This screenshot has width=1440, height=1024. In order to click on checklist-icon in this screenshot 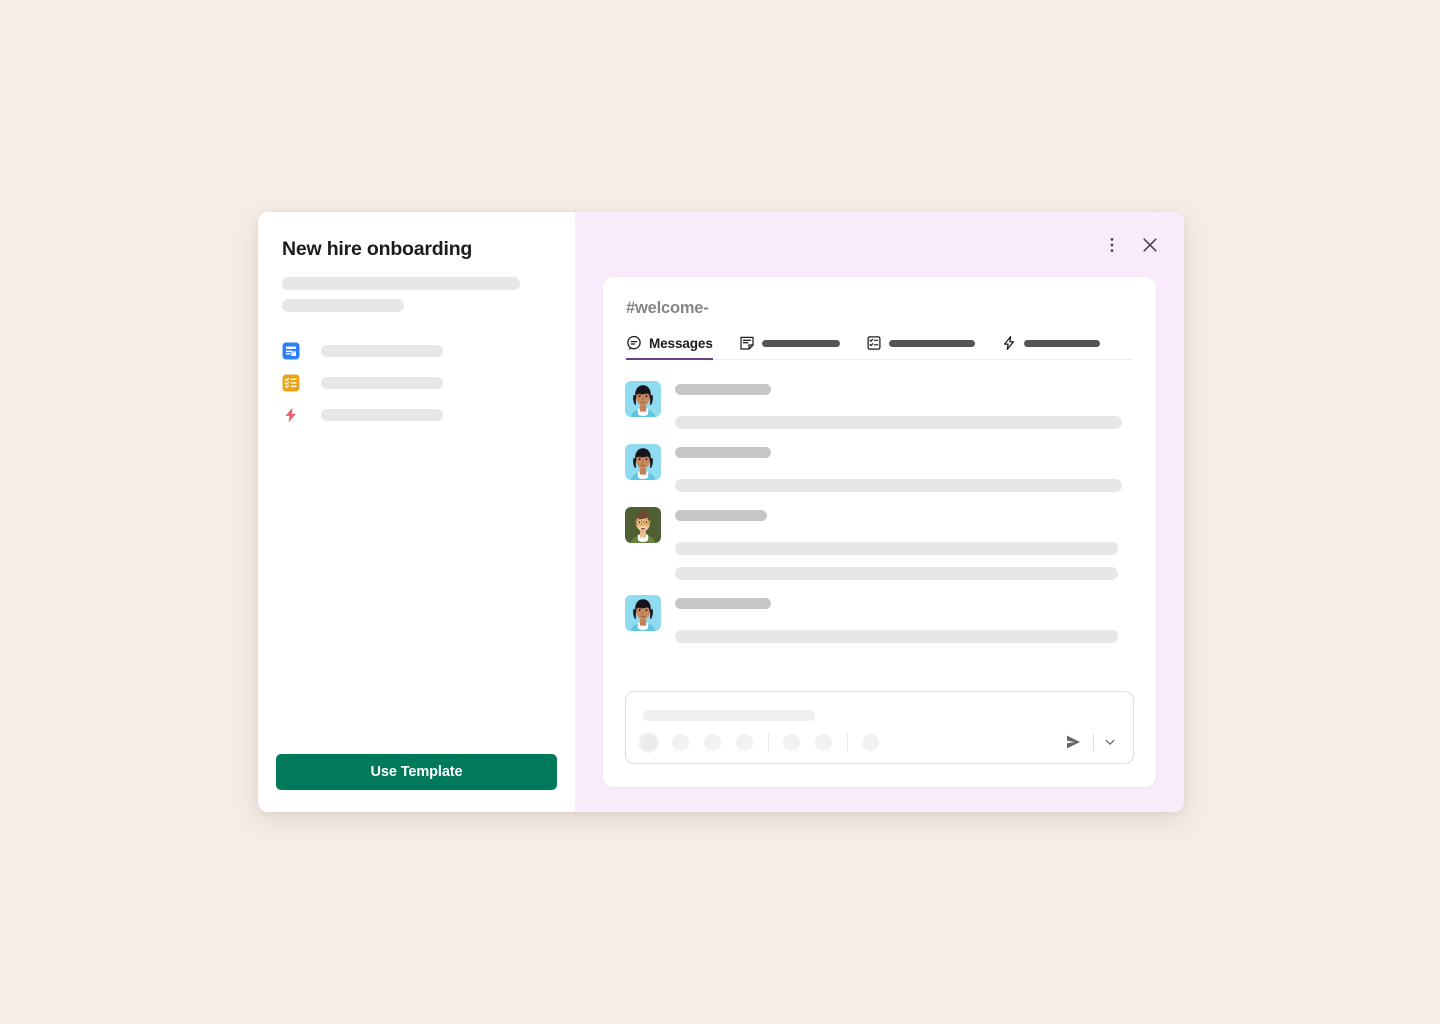, I will do `click(291, 383)`.